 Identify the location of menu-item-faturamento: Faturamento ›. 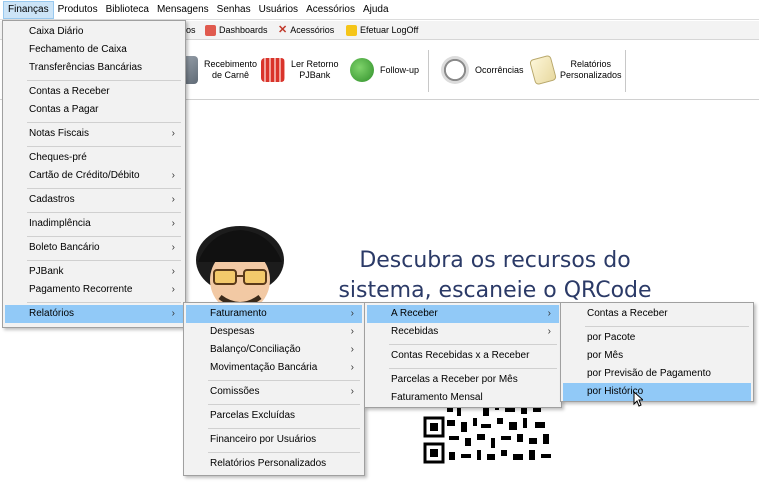
(274, 314).